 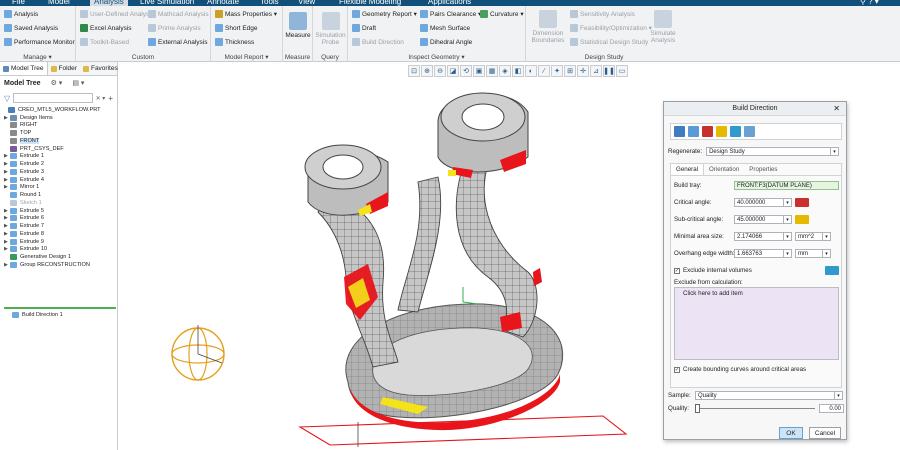 I want to click on view-manager-icon: ▦, so click(x=492, y=71).